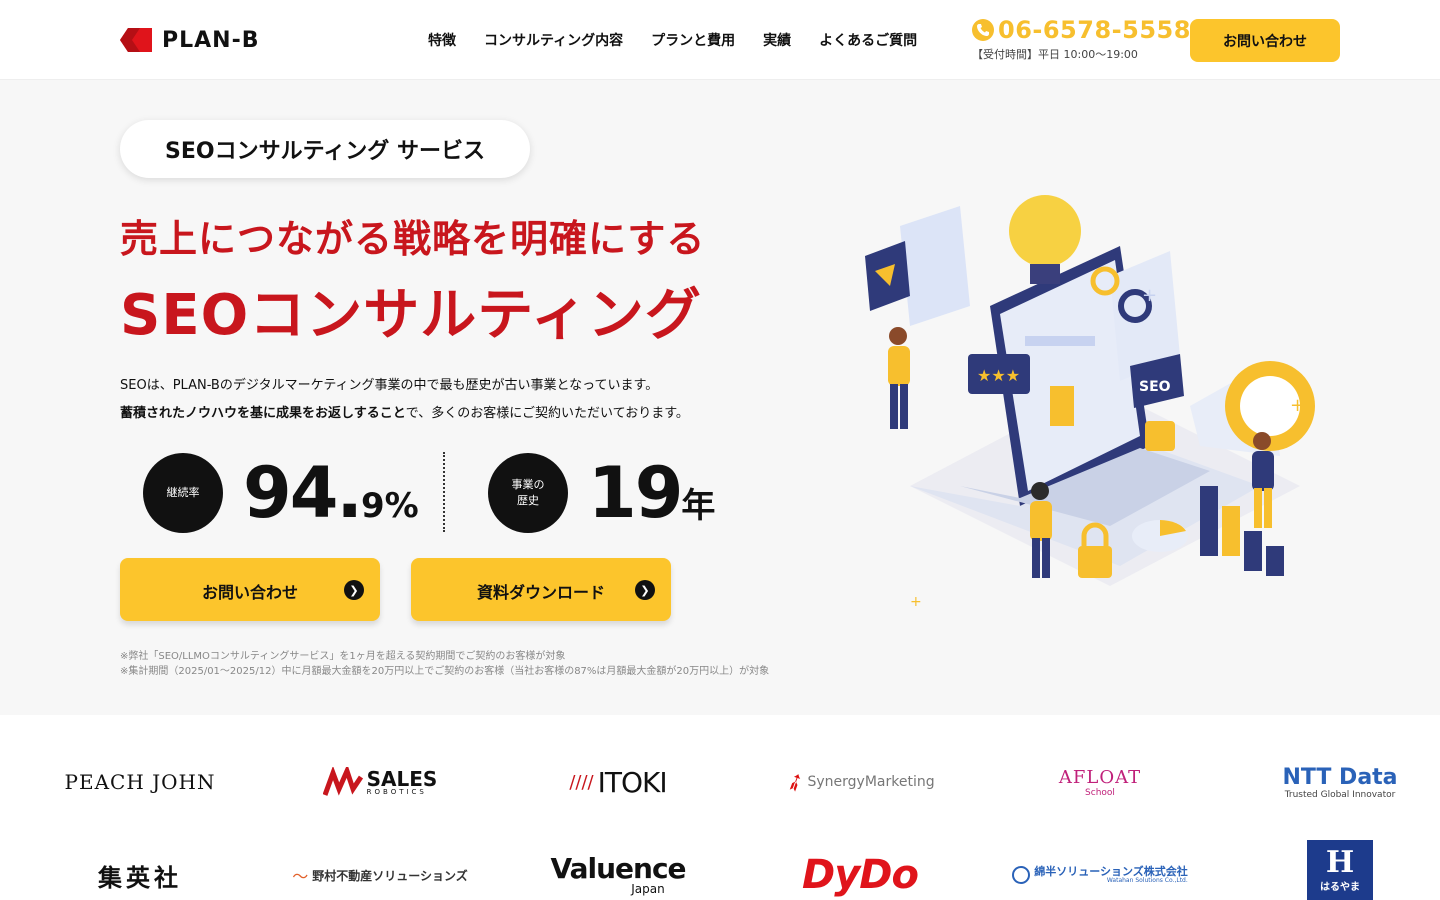 The height and width of the screenshot is (900, 1440). I want to click on stat-retention-major: 94., so click(303, 493).